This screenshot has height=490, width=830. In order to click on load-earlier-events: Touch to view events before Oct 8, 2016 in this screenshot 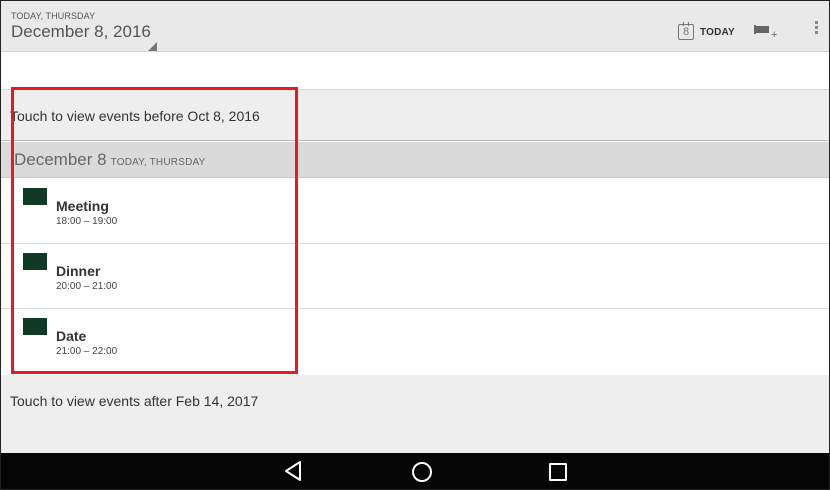, I will do `click(415, 115)`.